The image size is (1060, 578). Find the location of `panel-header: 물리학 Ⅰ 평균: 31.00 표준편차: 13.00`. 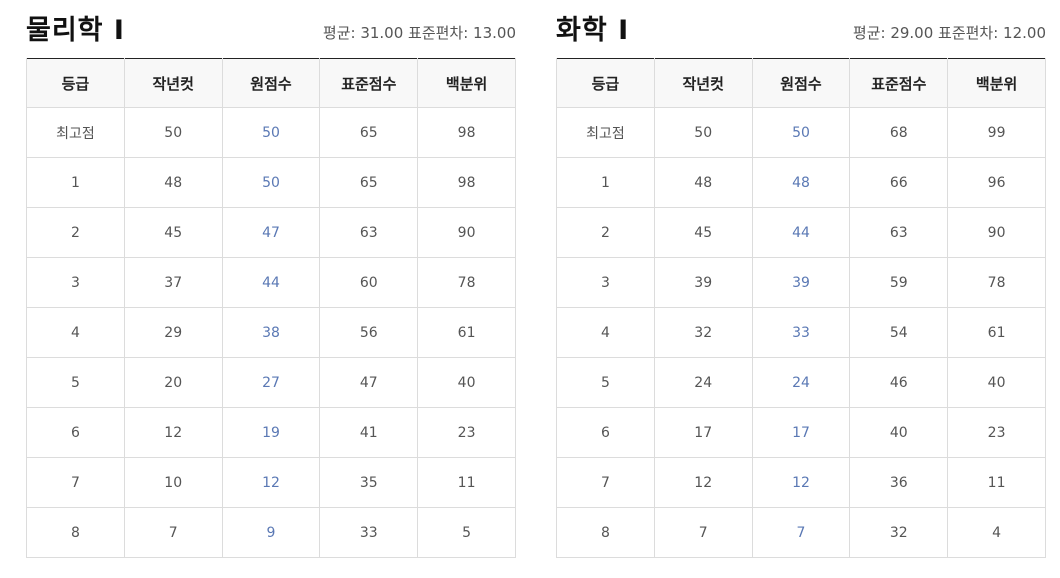

panel-header: 물리학 Ⅰ 평균: 31.00 표준편차: 13.00 is located at coordinates (271, 29).